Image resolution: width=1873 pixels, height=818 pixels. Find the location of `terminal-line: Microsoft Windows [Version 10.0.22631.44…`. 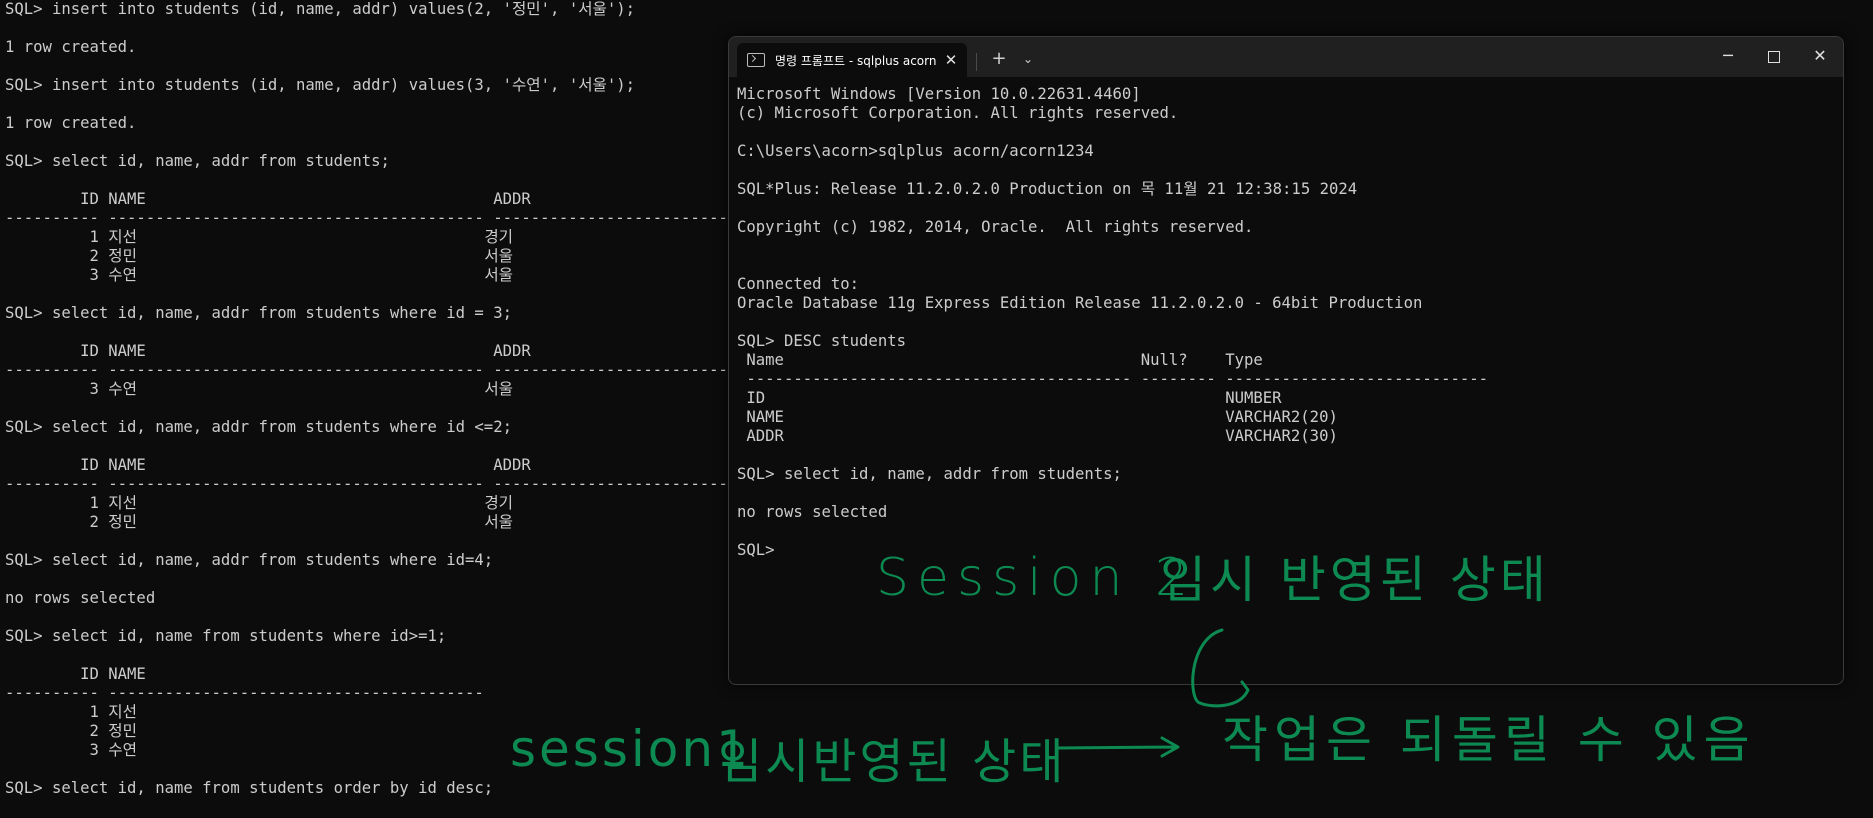

terminal-line: Microsoft Windows [Version 10.0.22631.44… is located at coordinates (939, 94).